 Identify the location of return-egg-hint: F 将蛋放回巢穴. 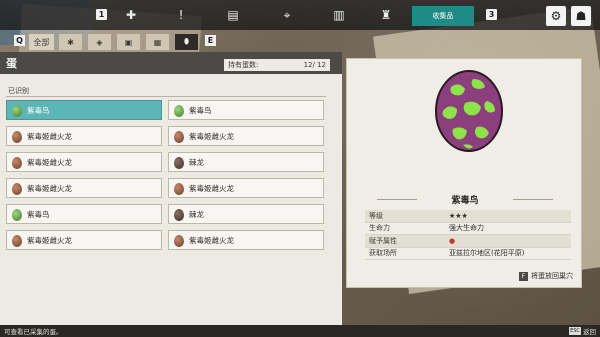
(546, 276).